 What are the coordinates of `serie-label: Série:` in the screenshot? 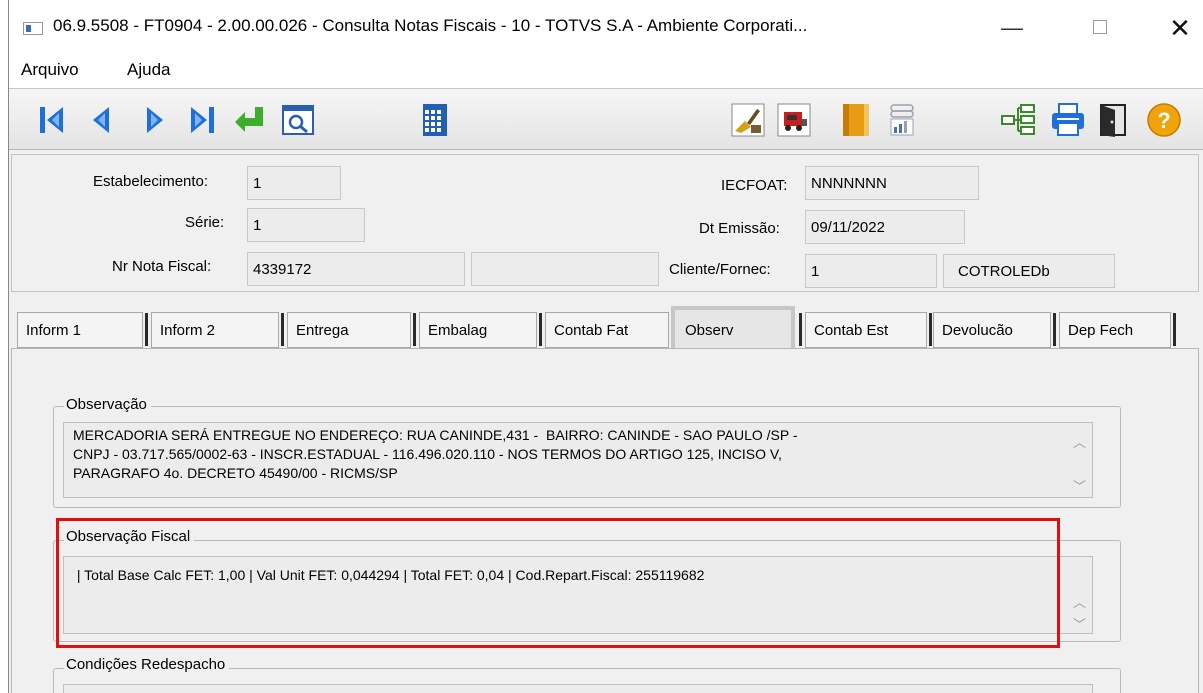 It's located at (205, 222).